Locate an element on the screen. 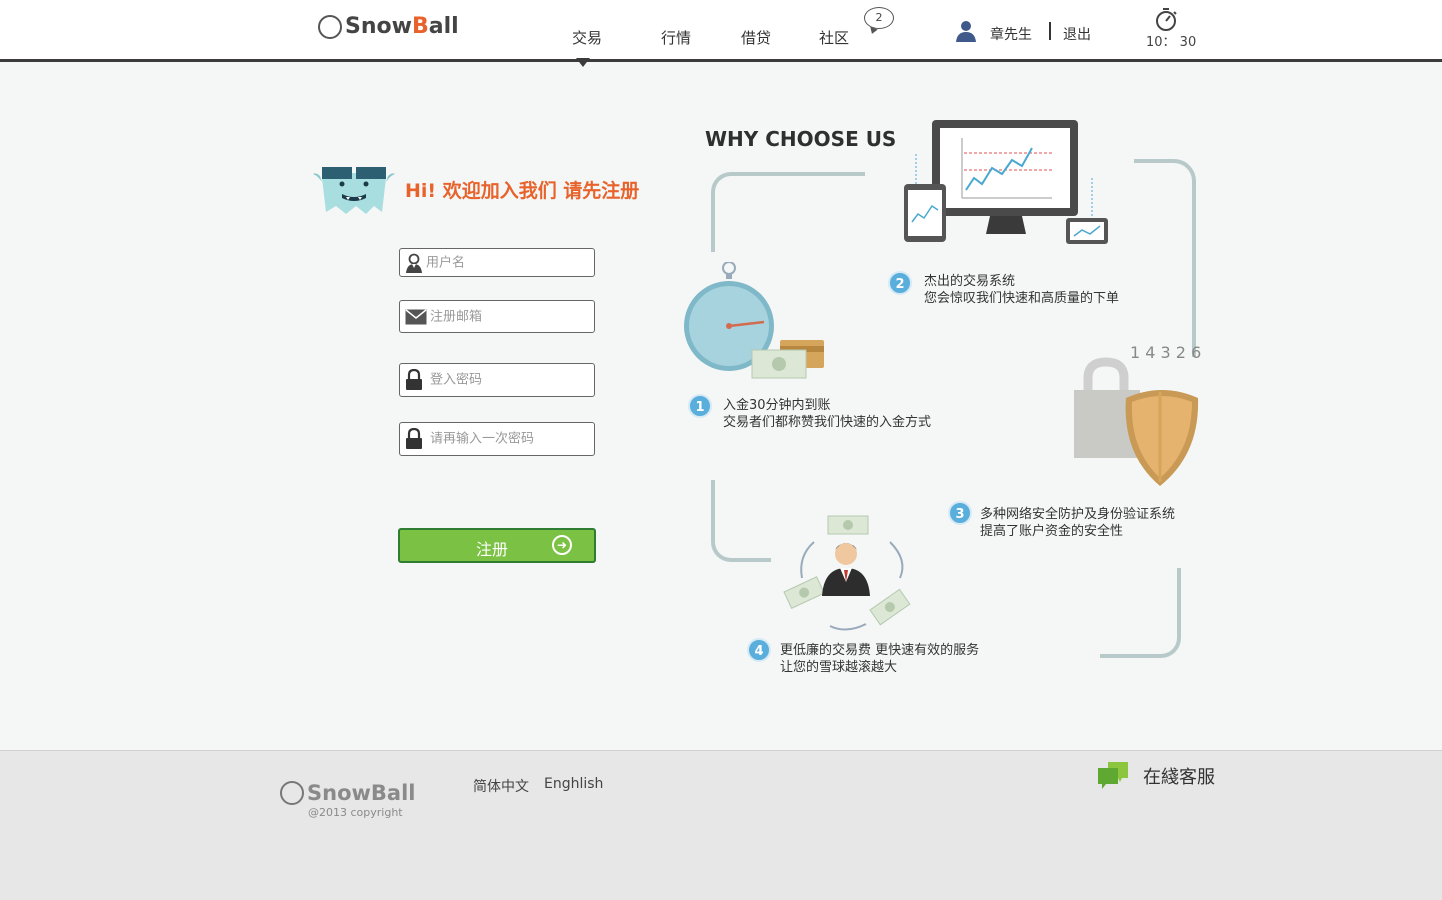 The height and width of the screenshot is (900, 1442). user-name: 章先生 is located at coordinates (1011, 34).